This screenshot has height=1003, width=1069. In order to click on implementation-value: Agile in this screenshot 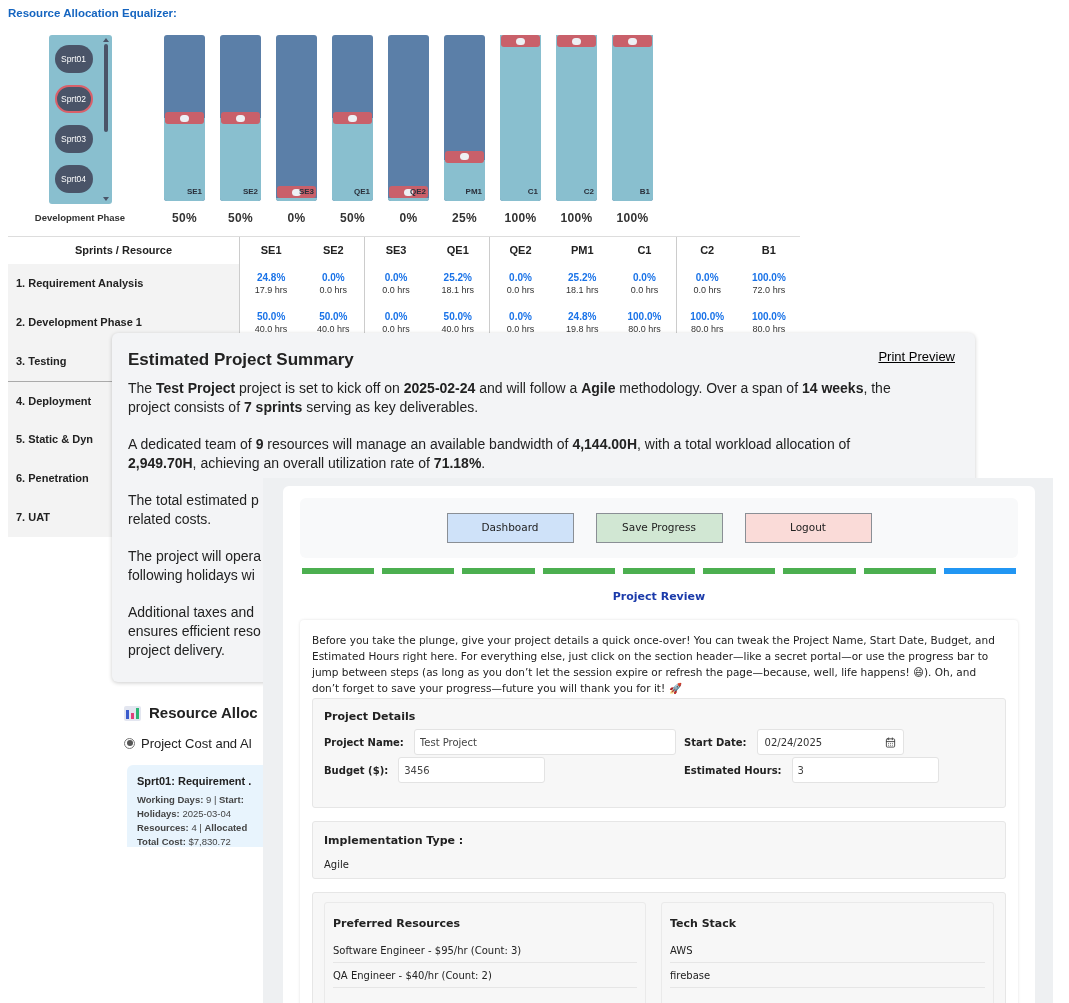, I will do `click(337, 865)`.